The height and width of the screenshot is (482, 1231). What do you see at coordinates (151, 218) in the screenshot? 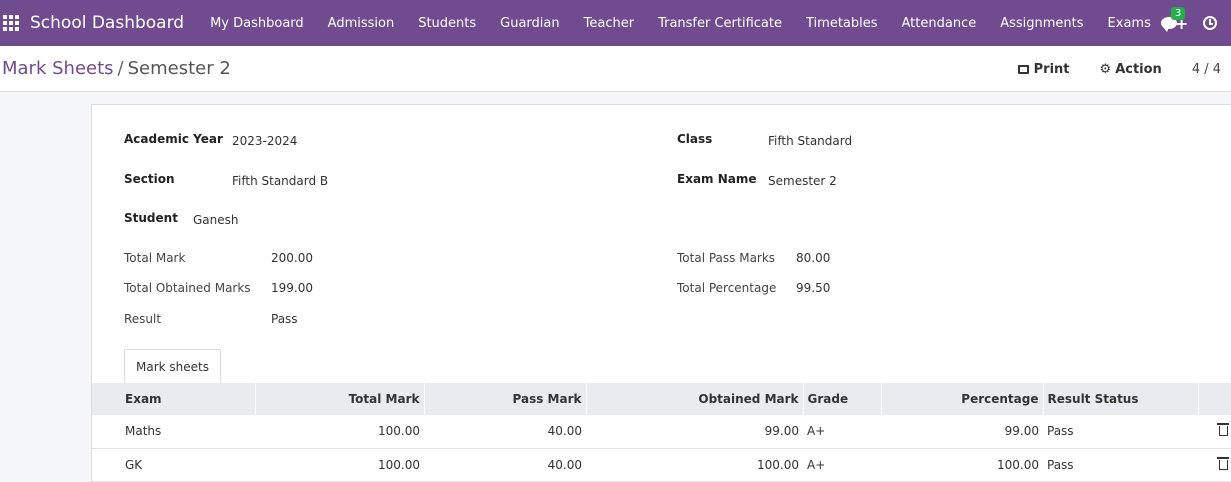
I see `student-label: Student` at bounding box center [151, 218].